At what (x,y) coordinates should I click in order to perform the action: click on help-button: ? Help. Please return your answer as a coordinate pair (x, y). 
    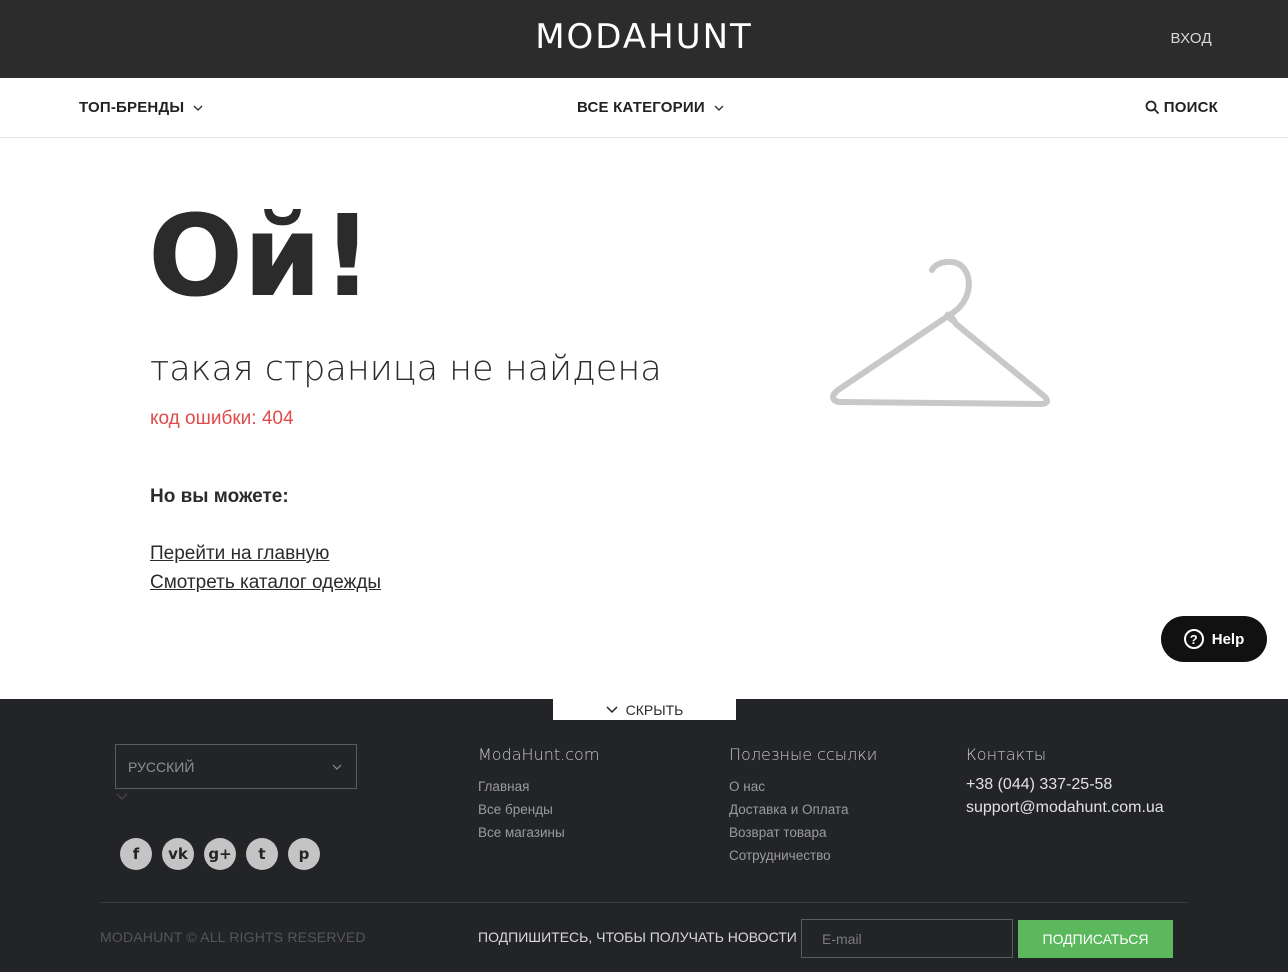
    Looking at the image, I should click on (1214, 639).